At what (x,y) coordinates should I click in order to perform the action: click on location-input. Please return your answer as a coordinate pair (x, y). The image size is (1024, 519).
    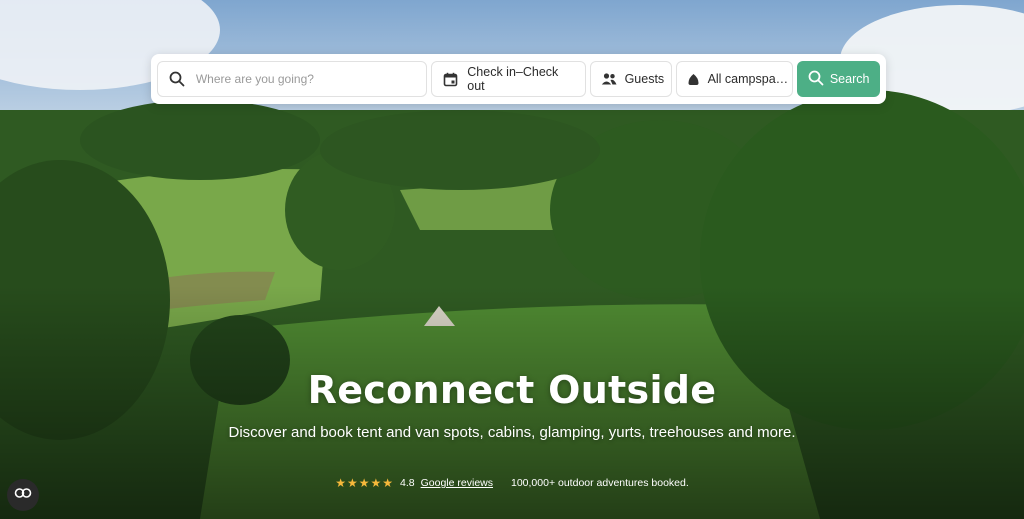
    Looking at the image, I should click on (304, 79).